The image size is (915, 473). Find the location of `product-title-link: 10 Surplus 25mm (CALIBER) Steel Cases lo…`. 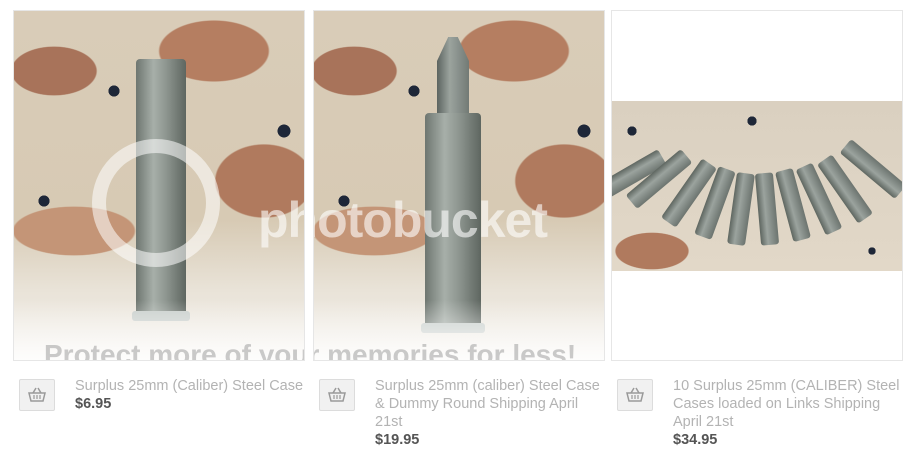

product-title-link: 10 Surplus 25mm (CALIBER) Steel Cases lo… is located at coordinates (788, 404).